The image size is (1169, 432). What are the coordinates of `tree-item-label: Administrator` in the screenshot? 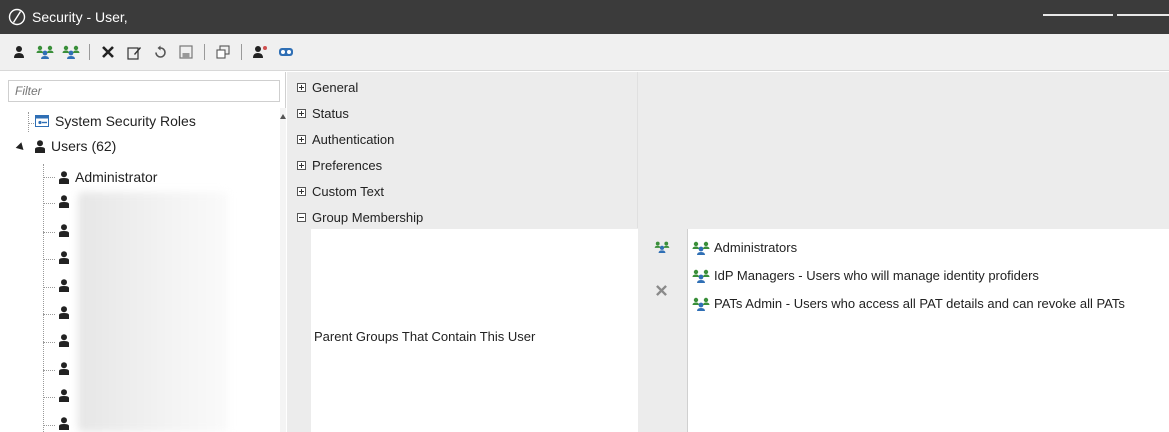 It's located at (116, 177).